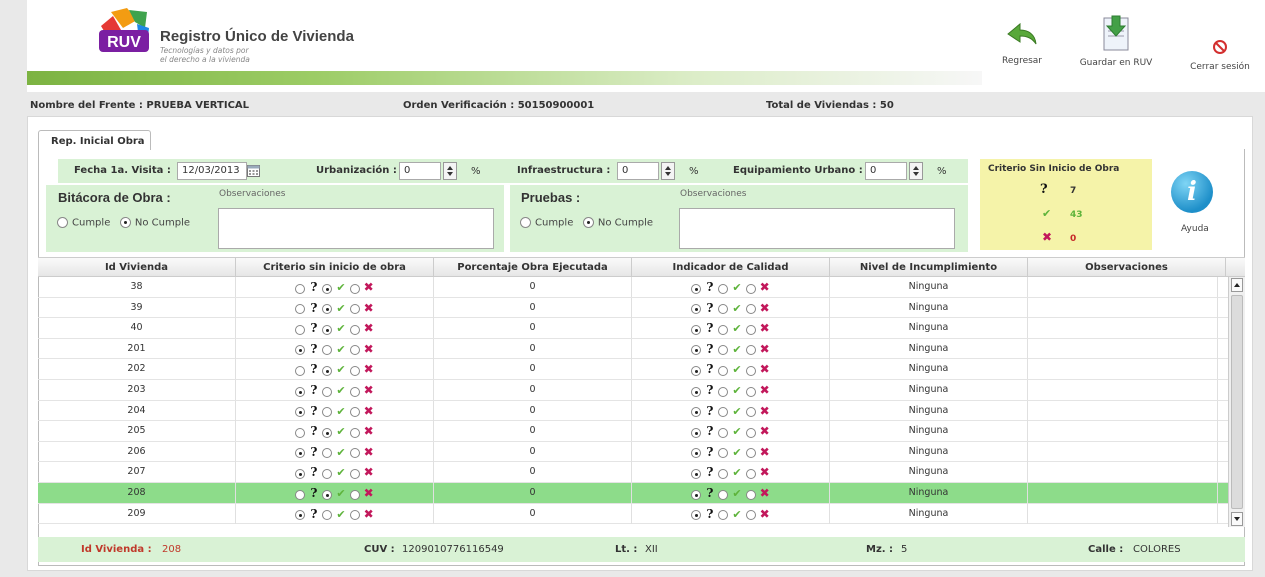  Describe the element at coordinates (1022, 43) in the screenshot. I see `back-button: Regresar` at that location.